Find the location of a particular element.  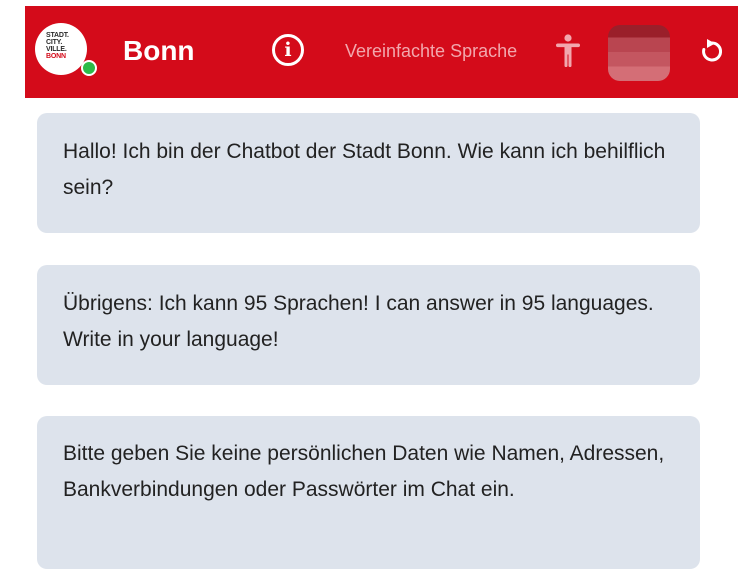

refresh-icon is located at coordinates (712, 51).